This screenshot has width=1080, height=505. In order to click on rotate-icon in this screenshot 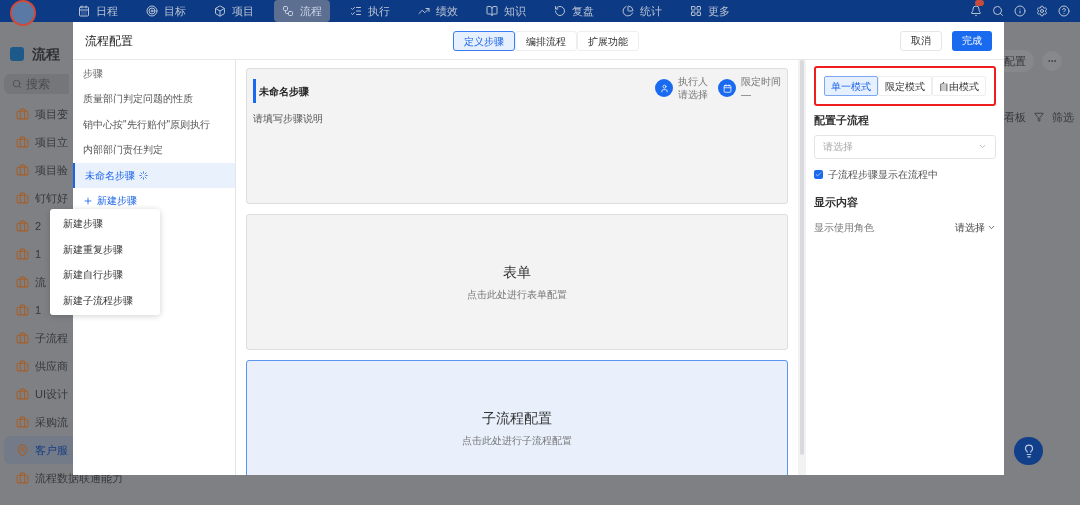, I will do `click(560, 11)`.